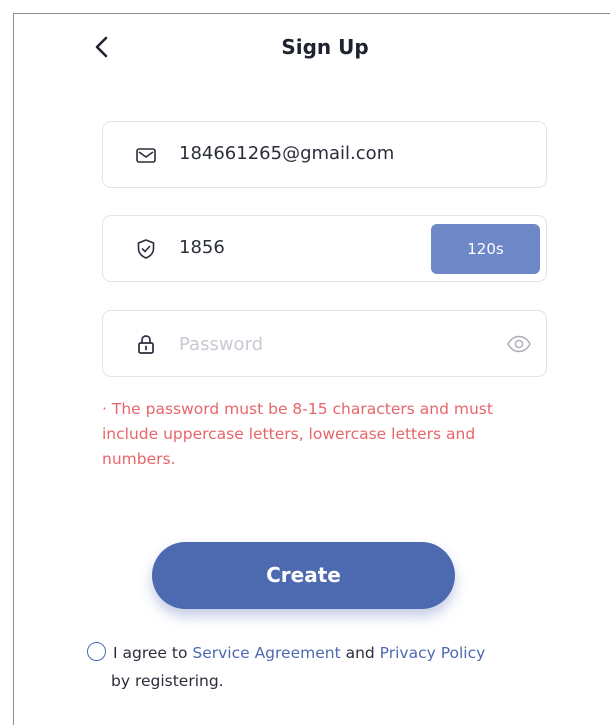 Image resolution: width=610 pixels, height=725 pixels. What do you see at coordinates (329, 344) in the screenshot?
I see `password-input` at bounding box center [329, 344].